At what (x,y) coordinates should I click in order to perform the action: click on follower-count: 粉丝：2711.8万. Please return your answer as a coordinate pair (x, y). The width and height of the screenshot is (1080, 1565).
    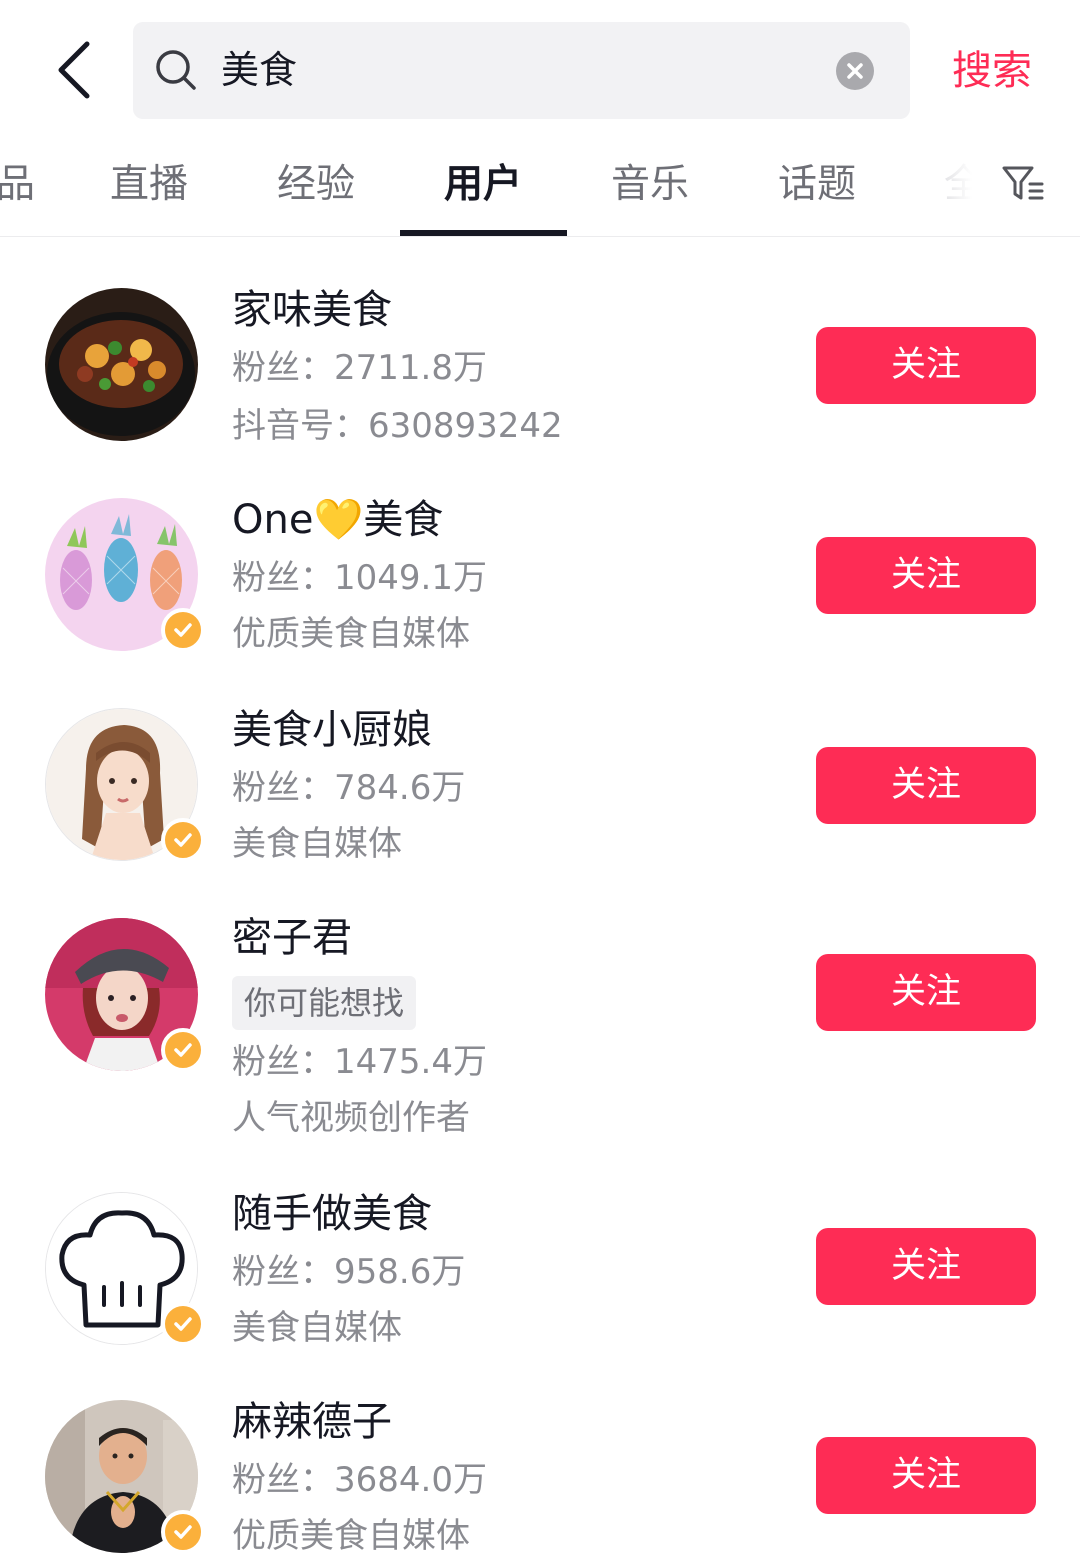
    Looking at the image, I should click on (359, 368).